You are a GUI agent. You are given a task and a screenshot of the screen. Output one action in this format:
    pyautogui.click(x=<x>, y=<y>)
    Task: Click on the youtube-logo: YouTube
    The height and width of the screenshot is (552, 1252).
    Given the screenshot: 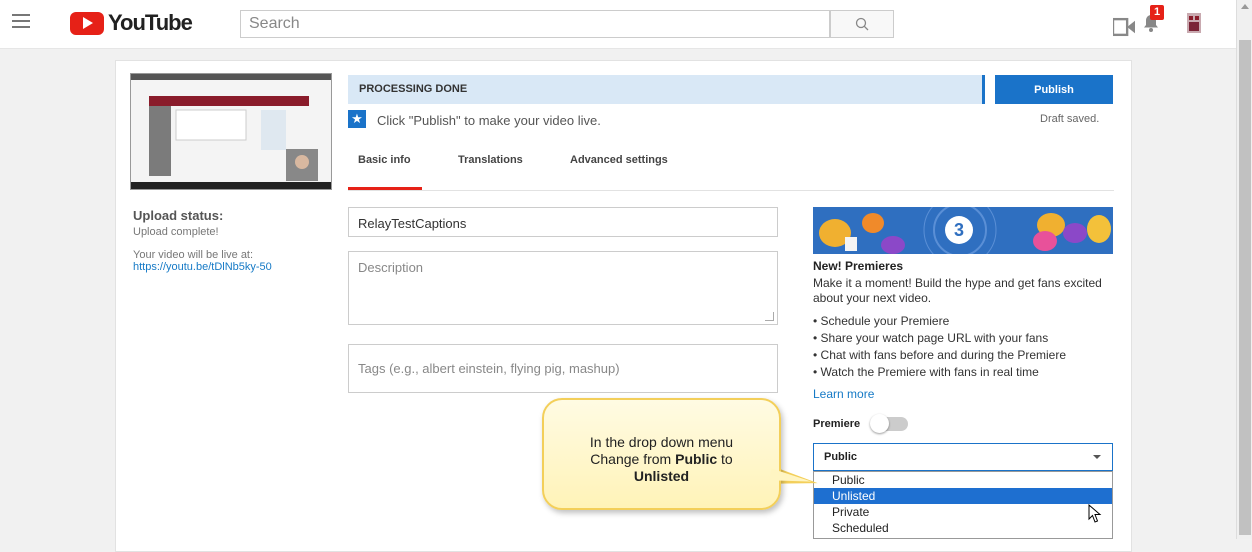 What is the action you would take?
    pyautogui.click(x=131, y=23)
    